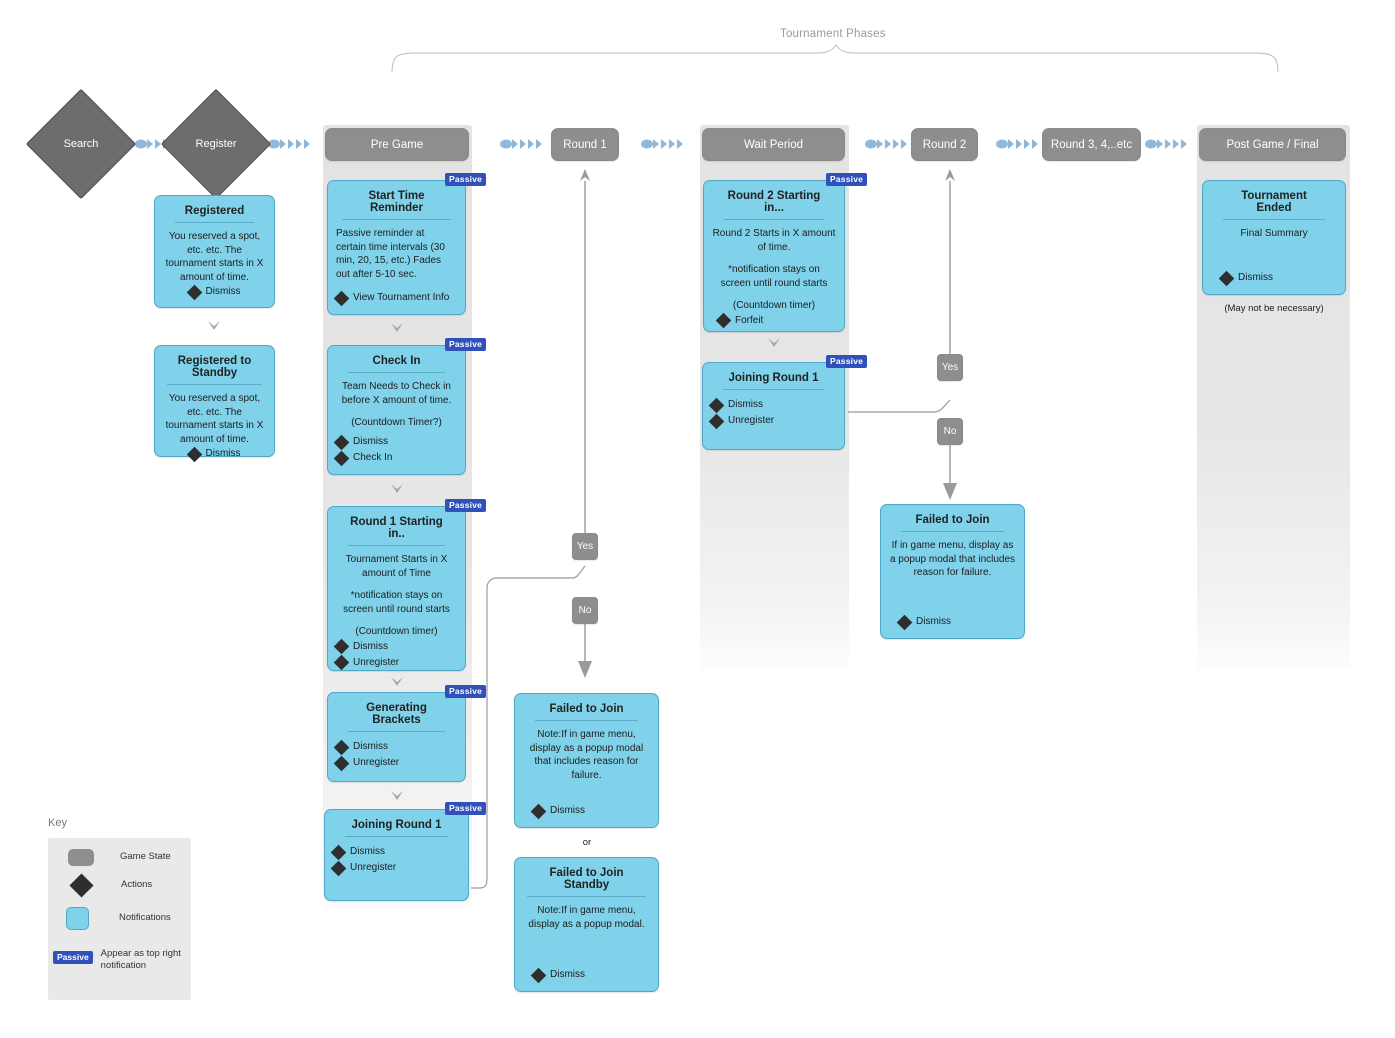  What do you see at coordinates (216, 144) in the screenshot?
I see `register-state-label: Register` at bounding box center [216, 144].